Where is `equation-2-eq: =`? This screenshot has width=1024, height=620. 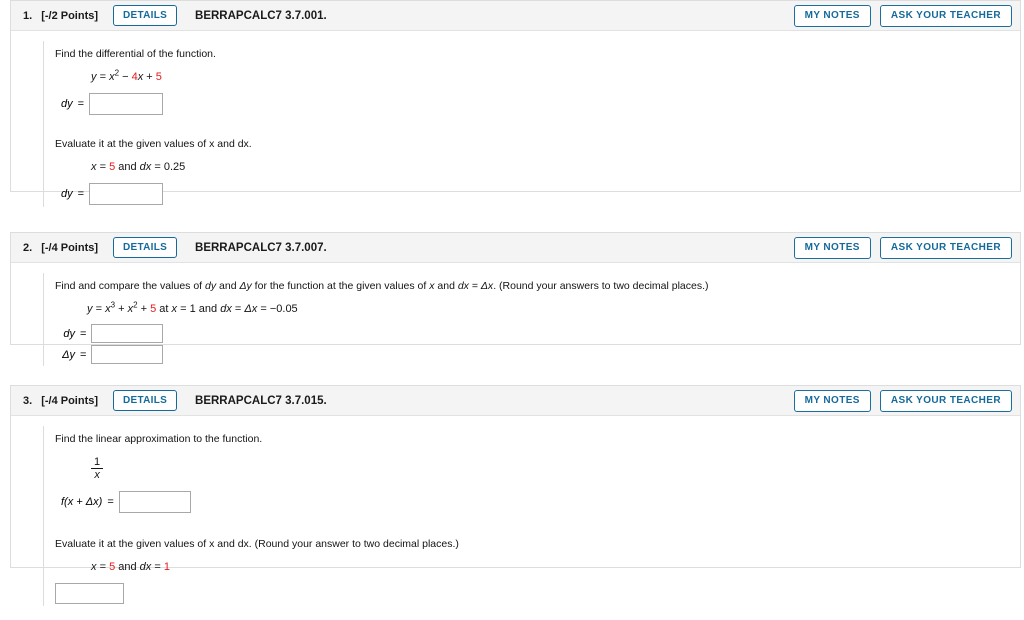
equation-2-eq: = is located at coordinates (98, 309).